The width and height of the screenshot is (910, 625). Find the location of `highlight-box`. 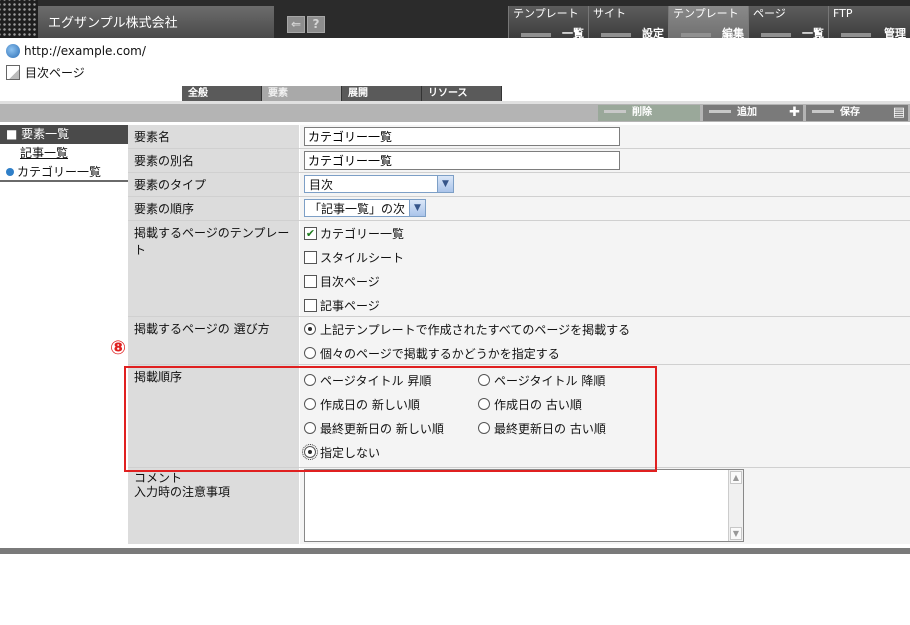

highlight-box is located at coordinates (390, 419).